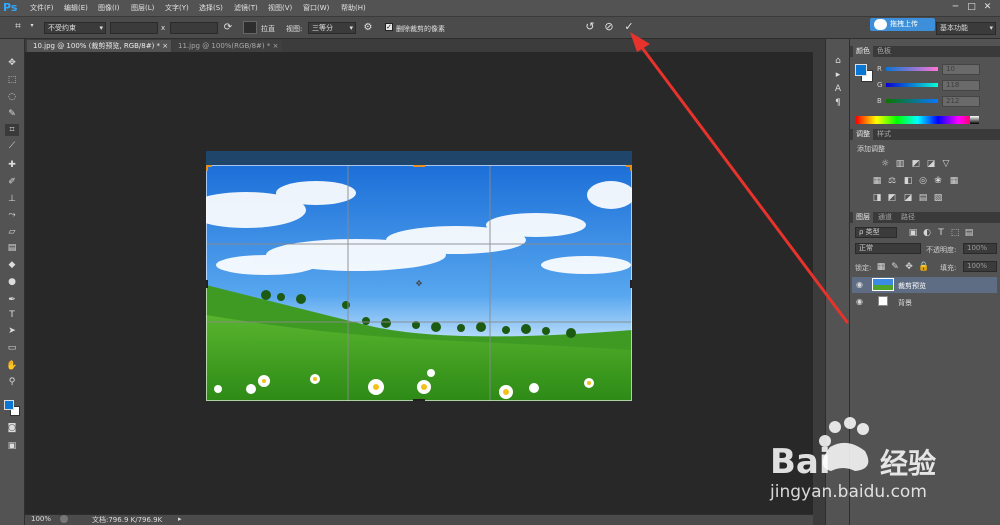 This screenshot has height=525, width=1000. Describe the element at coordinates (912, 69) in the screenshot. I see `channel-r-slider` at that location.